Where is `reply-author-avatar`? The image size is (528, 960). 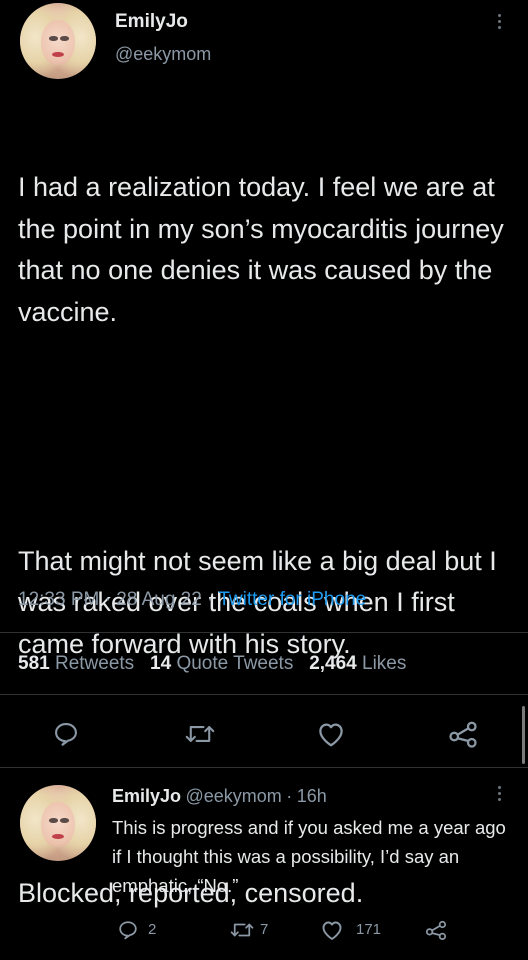
reply-author-avatar is located at coordinates (58, 823).